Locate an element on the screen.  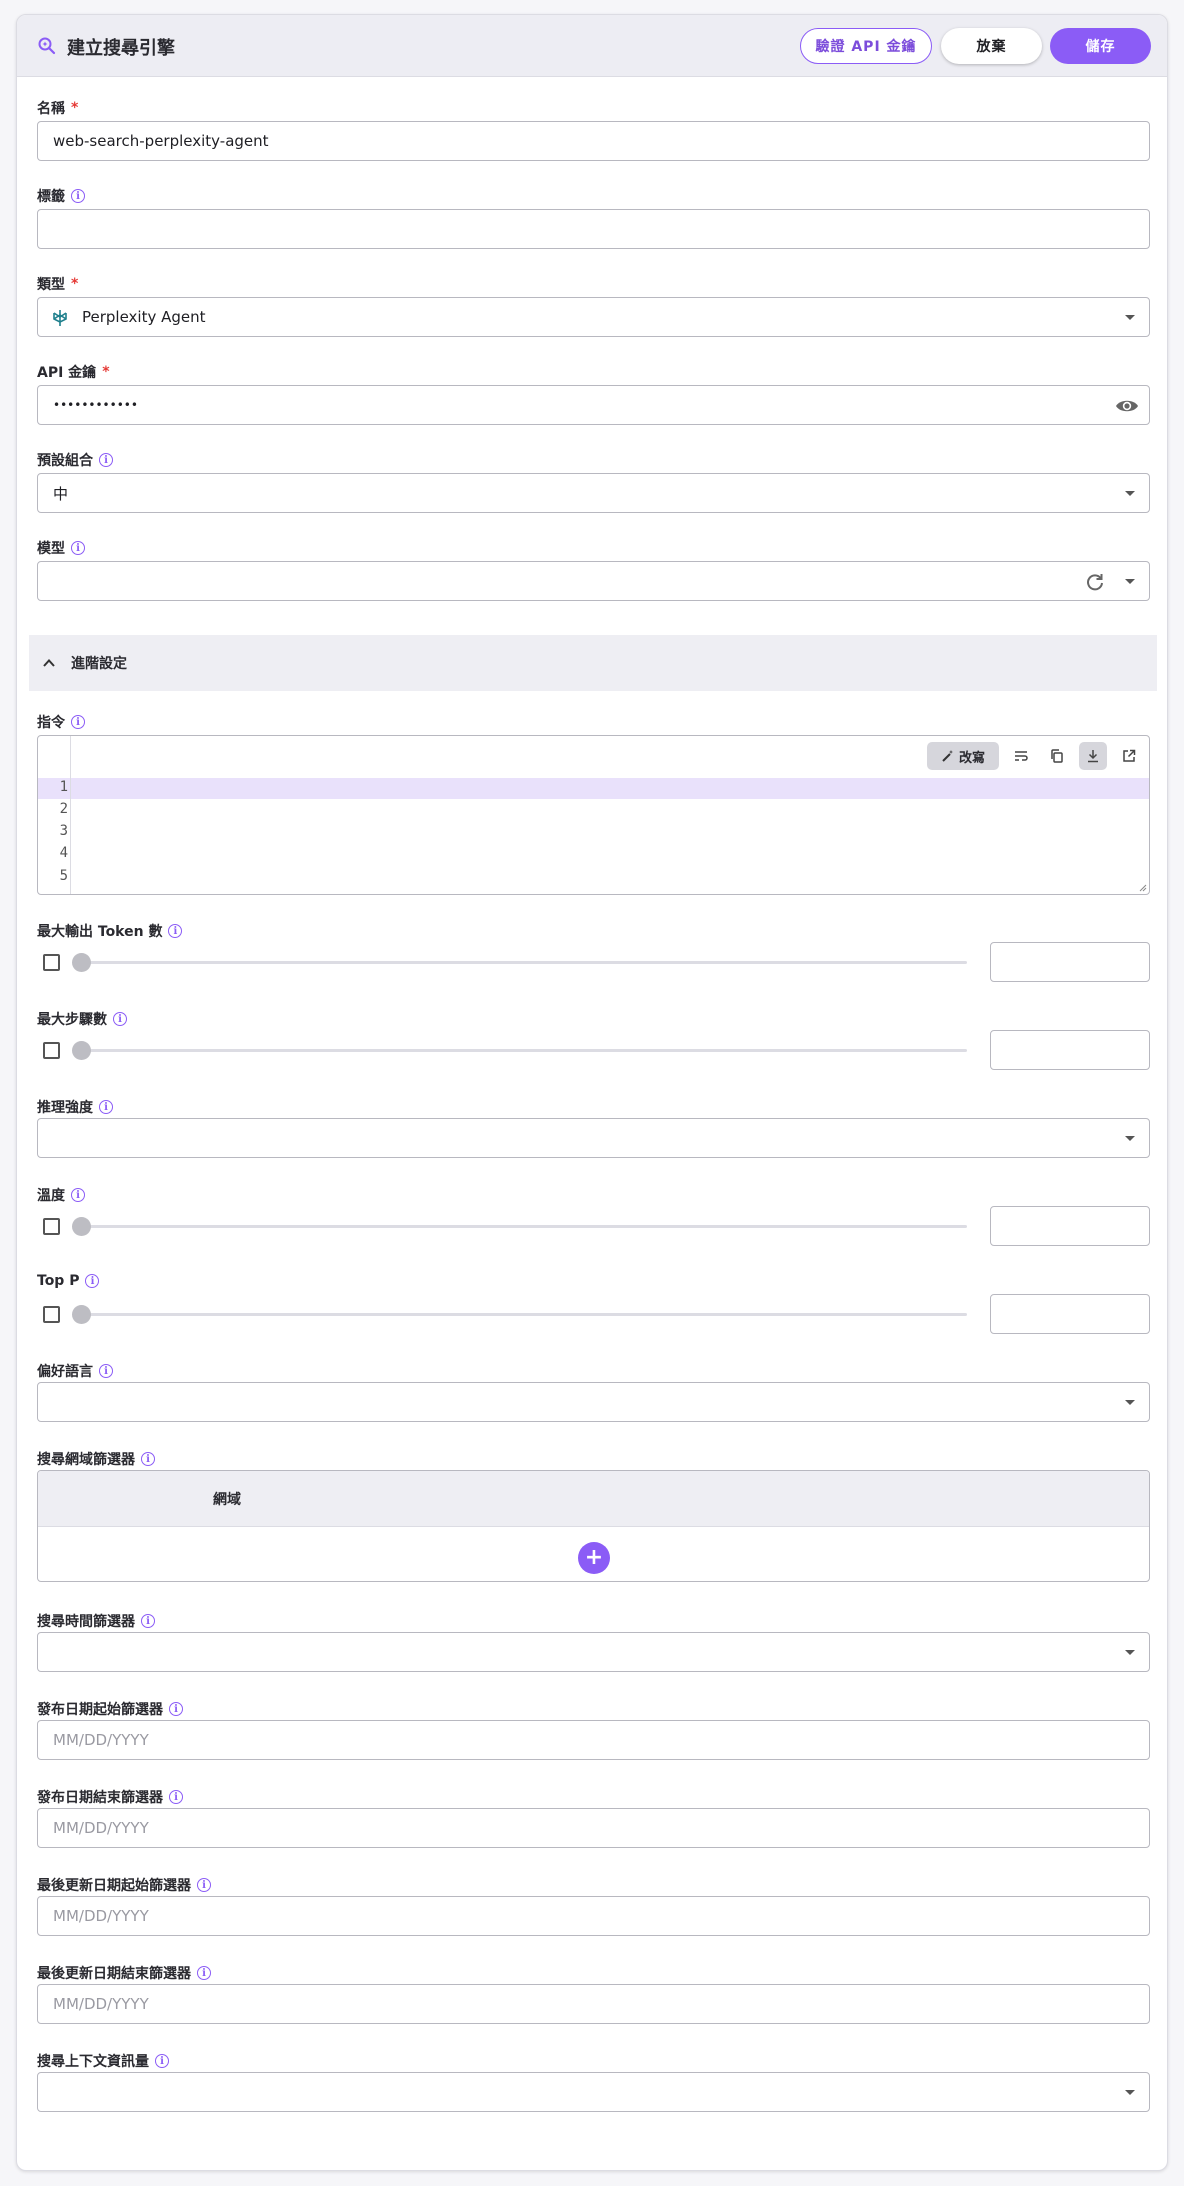
max-tokens-input is located at coordinates (1070, 962).